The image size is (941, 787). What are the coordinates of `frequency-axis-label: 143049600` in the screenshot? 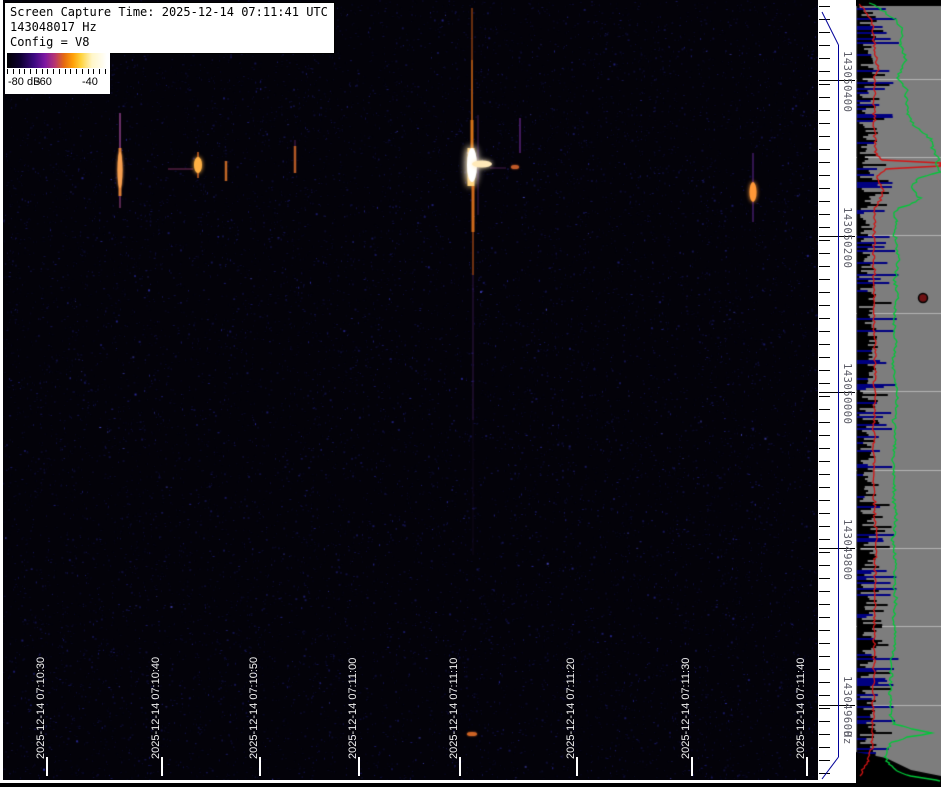 It's located at (847, 707).